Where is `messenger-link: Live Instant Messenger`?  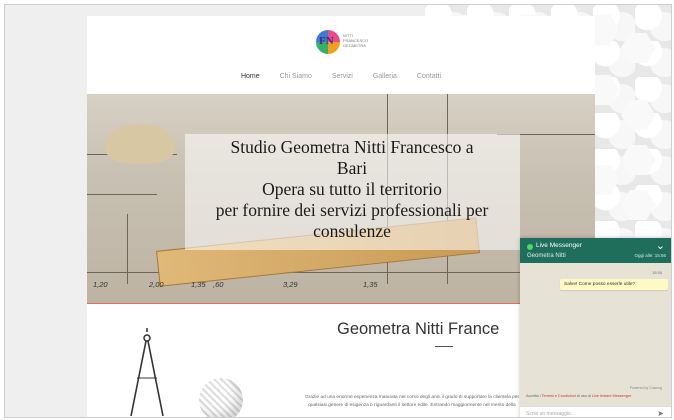 messenger-link: Live Instant Messenger is located at coordinates (611, 396).